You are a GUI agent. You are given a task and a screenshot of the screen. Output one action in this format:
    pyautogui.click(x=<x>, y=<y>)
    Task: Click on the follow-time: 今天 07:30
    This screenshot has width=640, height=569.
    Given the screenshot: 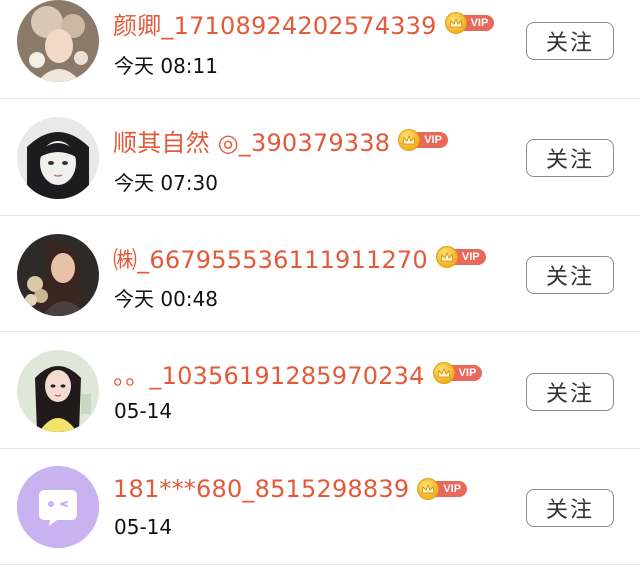 What is the action you would take?
    pyautogui.click(x=166, y=183)
    